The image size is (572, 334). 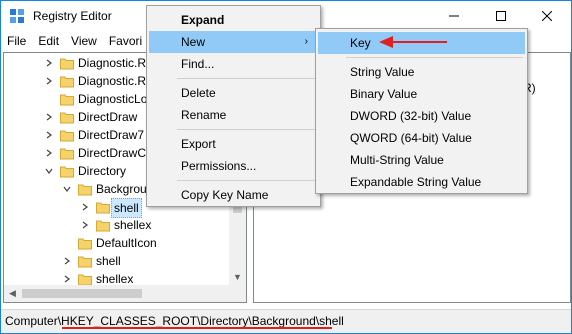 I want to click on tree-horizontal-scrollbar: ◀, so click(x=125, y=293).